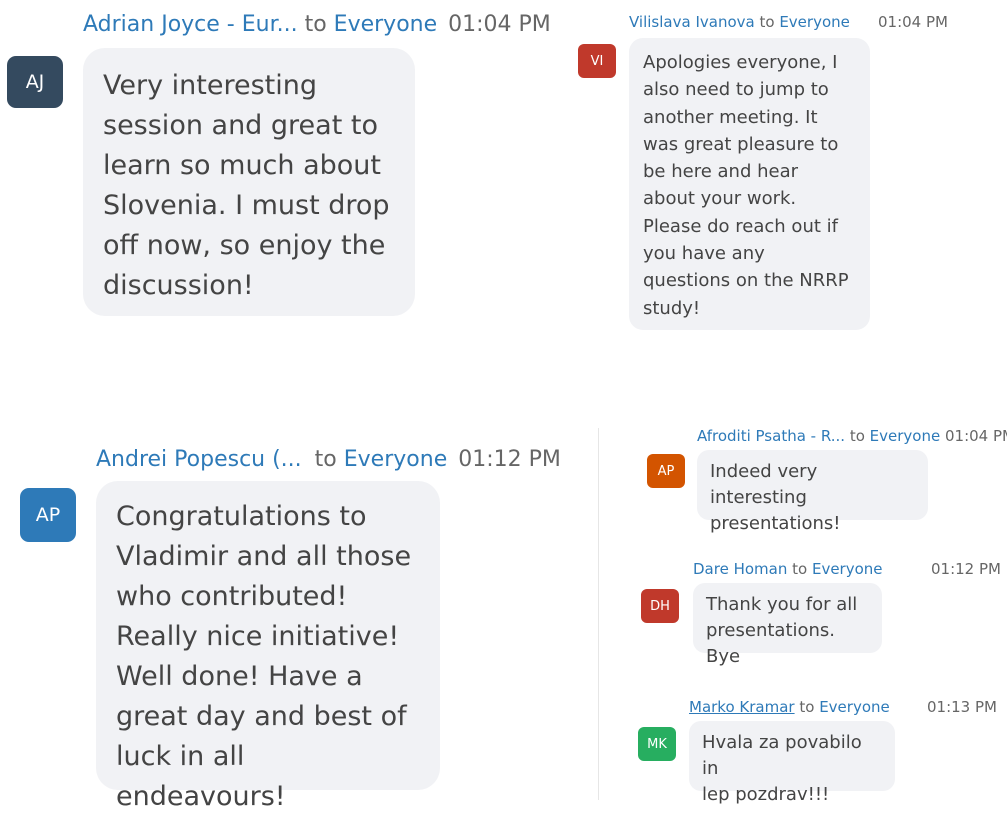  I want to click on avatar: VI, so click(597, 61).